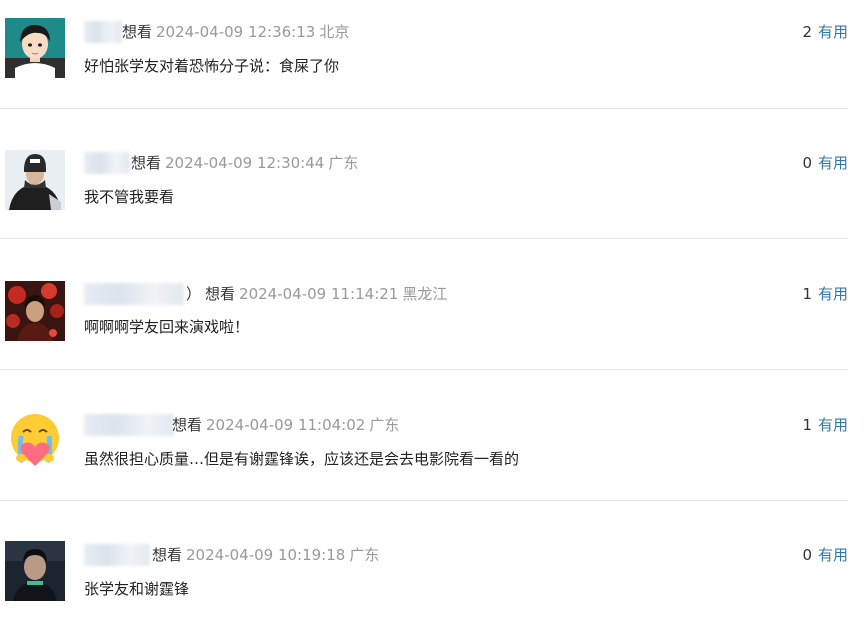 Image resolution: width=867 pixels, height=620 pixels. I want to click on vote-area: 2 有用, so click(825, 32).